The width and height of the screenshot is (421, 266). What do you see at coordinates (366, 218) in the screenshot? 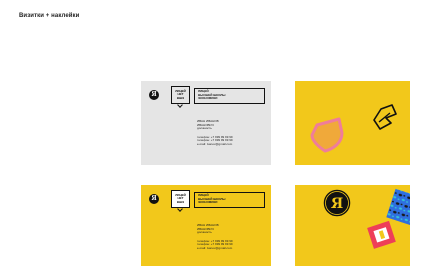
I see `sticker-art: Я` at bounding box center [366, 218].